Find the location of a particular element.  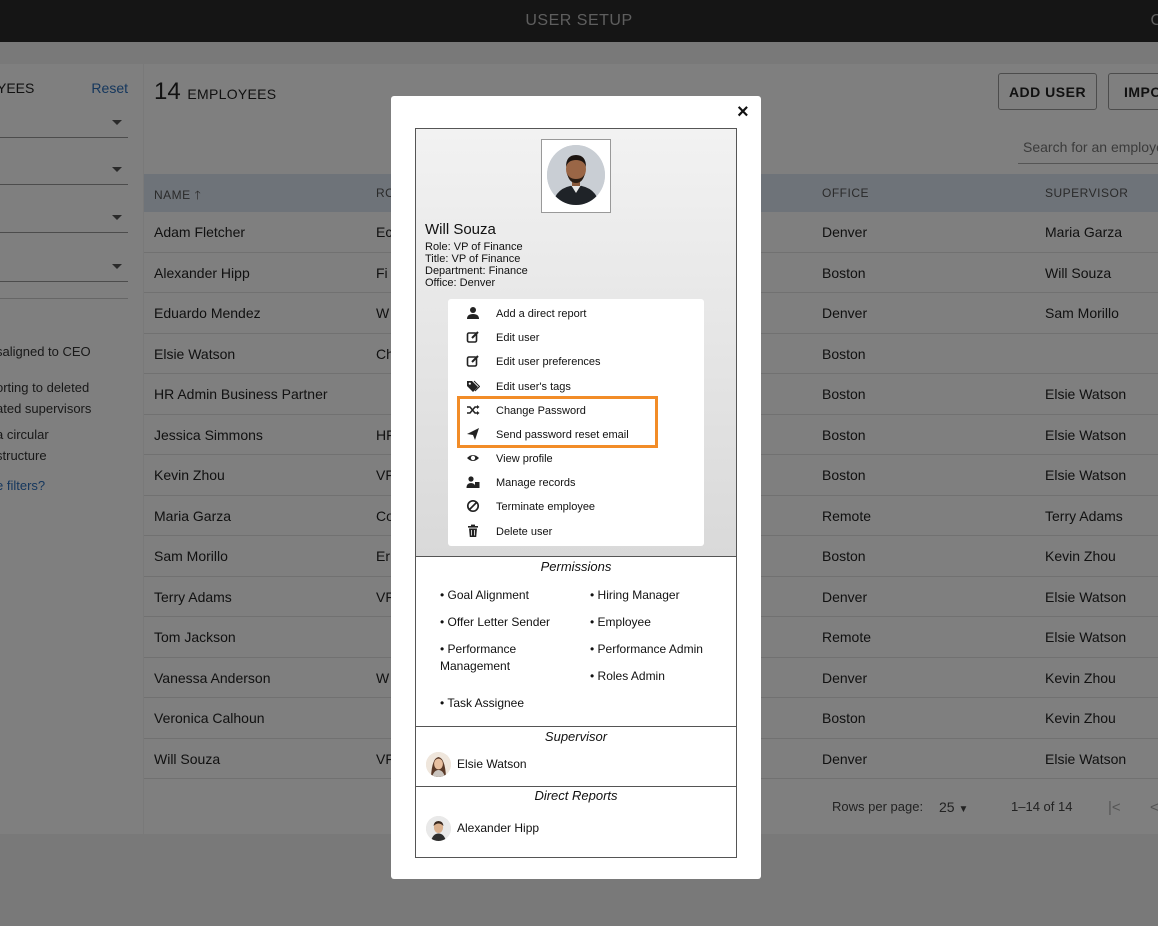

supervisor-name: Elsie Watson is located at coordinates (492, 764).